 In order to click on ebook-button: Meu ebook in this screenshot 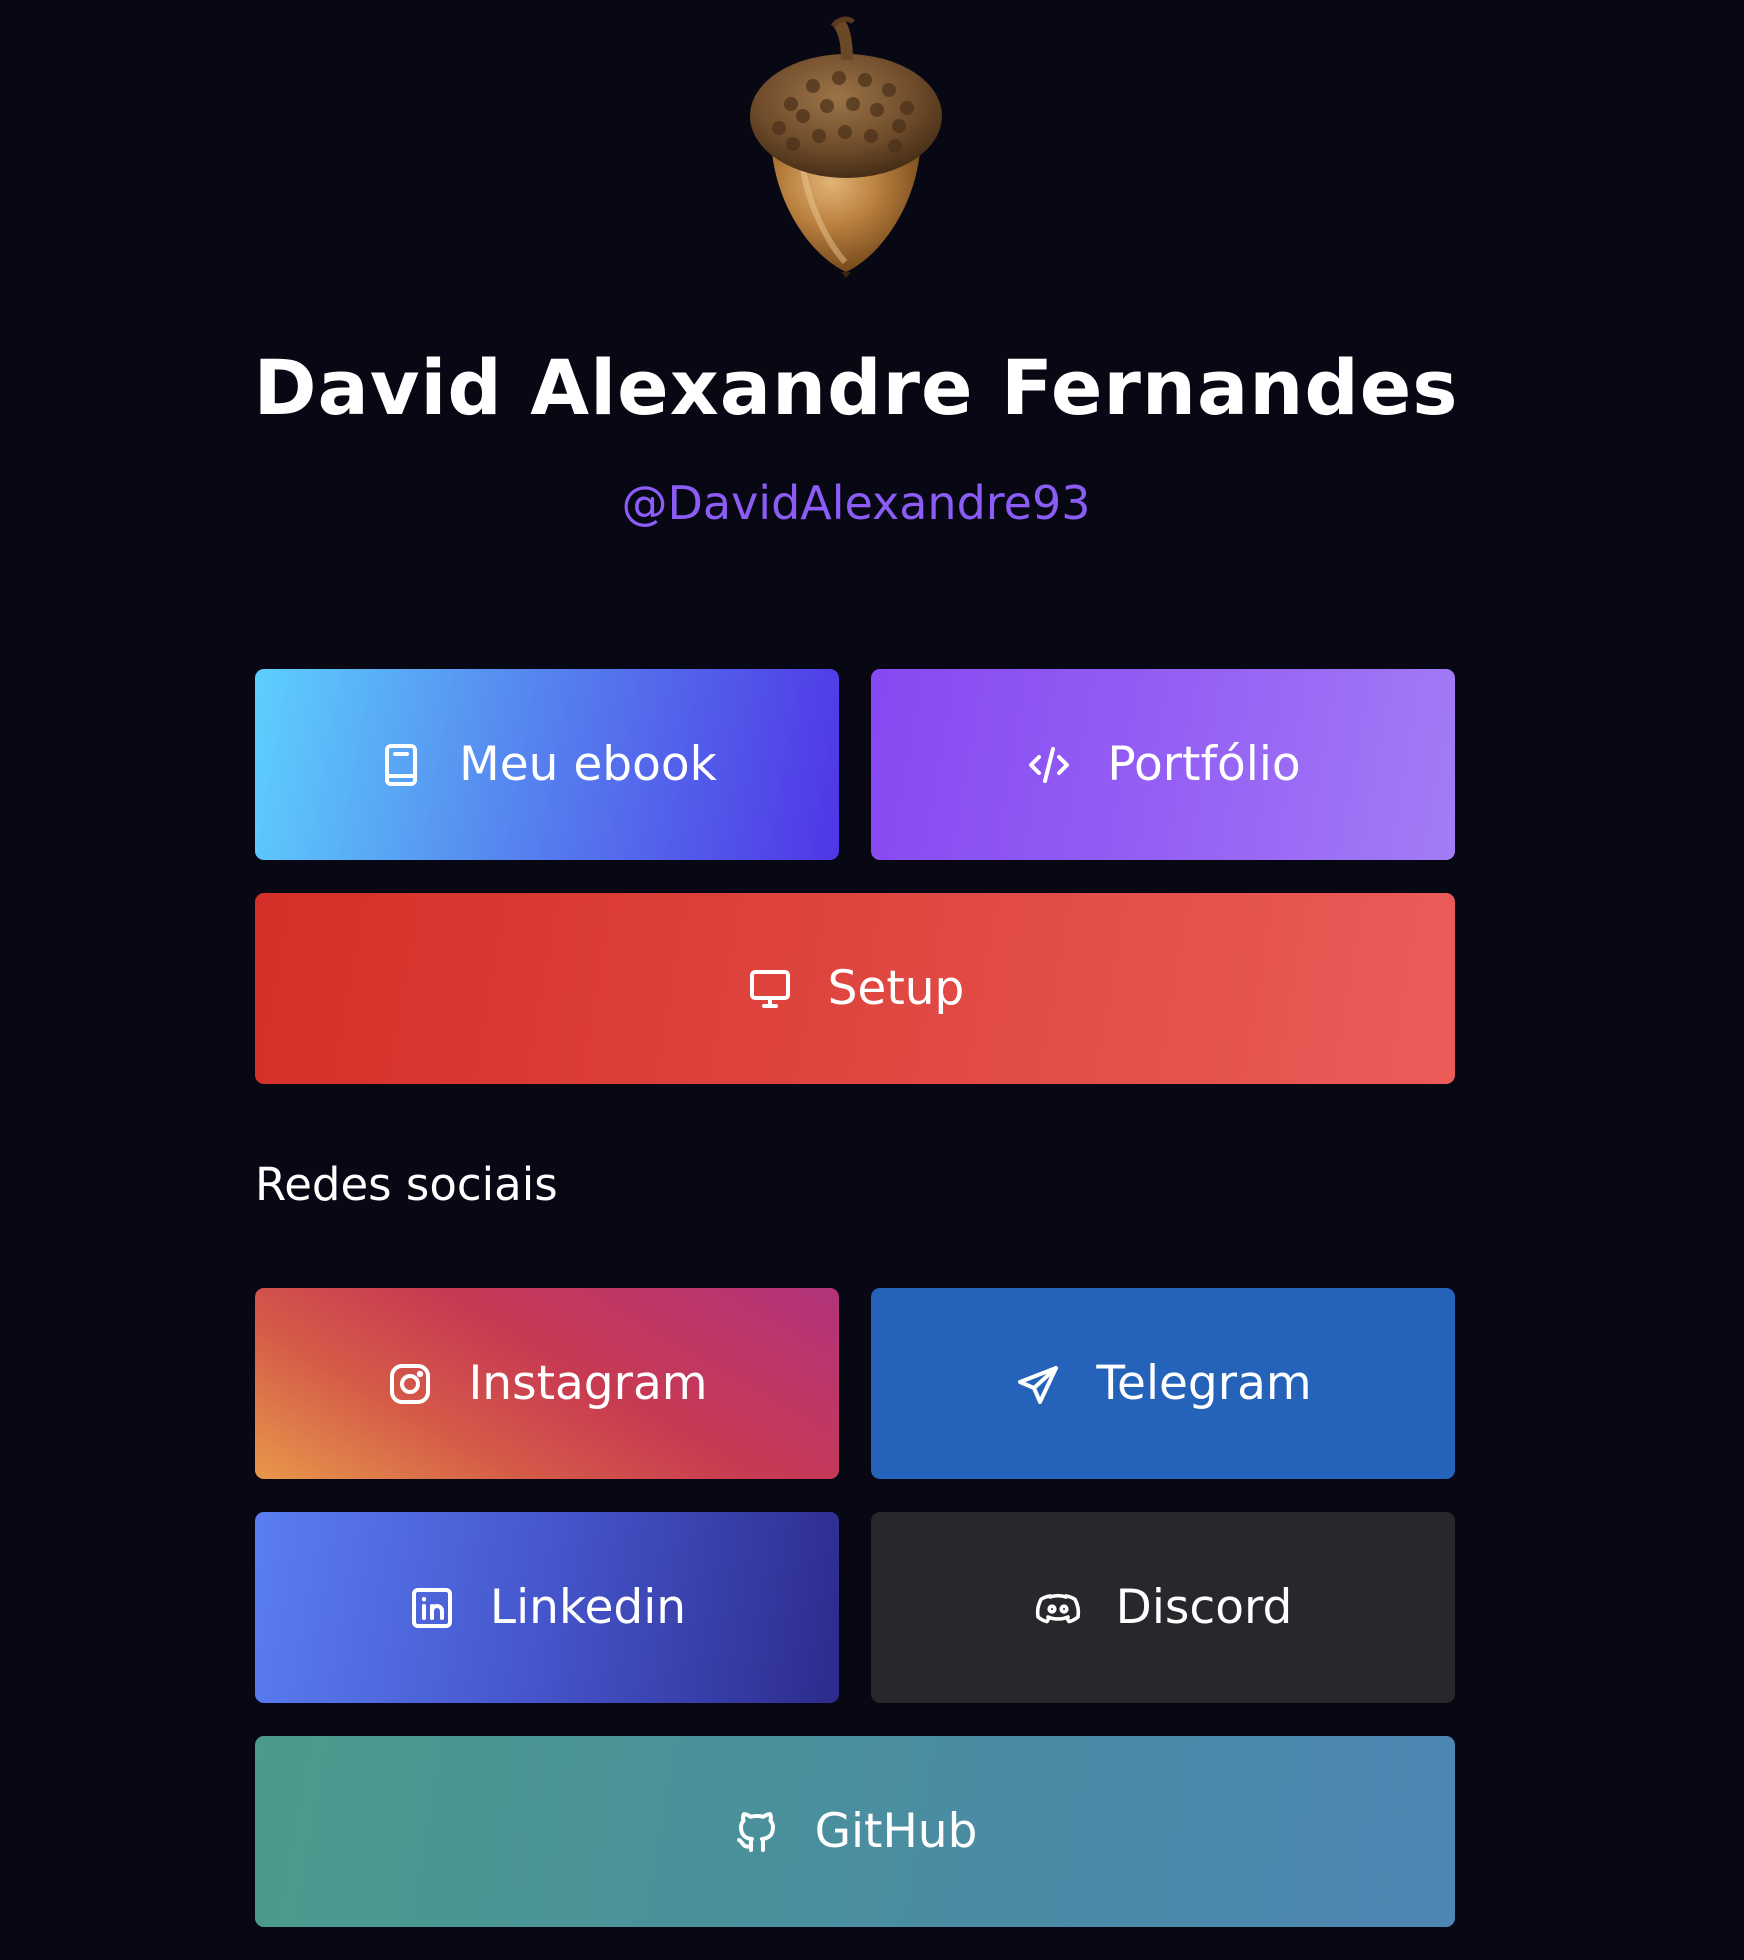, I will do `click(547, 764)`.